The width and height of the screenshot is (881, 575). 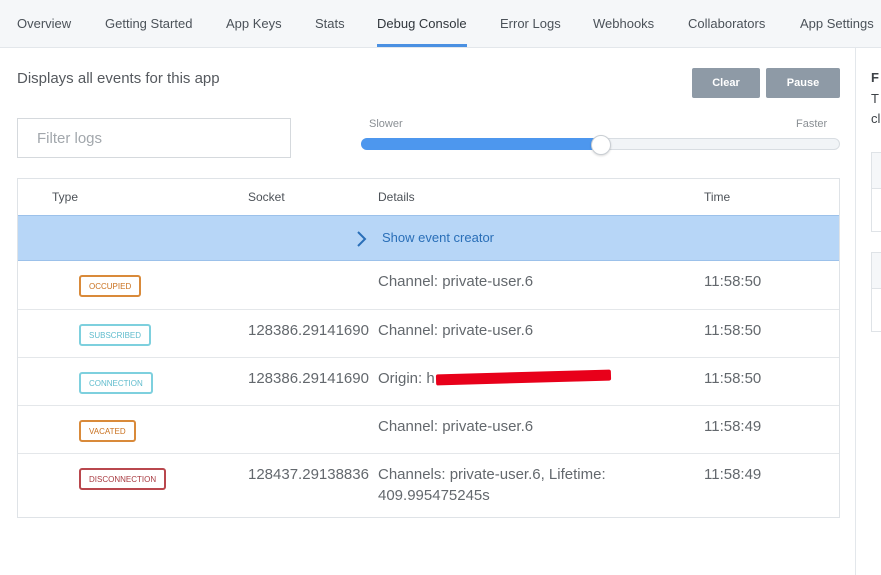 What do you see at coordinates (107, 431) in the screenshot?
I see `event-type-badge: VACATED` at bounding box center [107, 431].